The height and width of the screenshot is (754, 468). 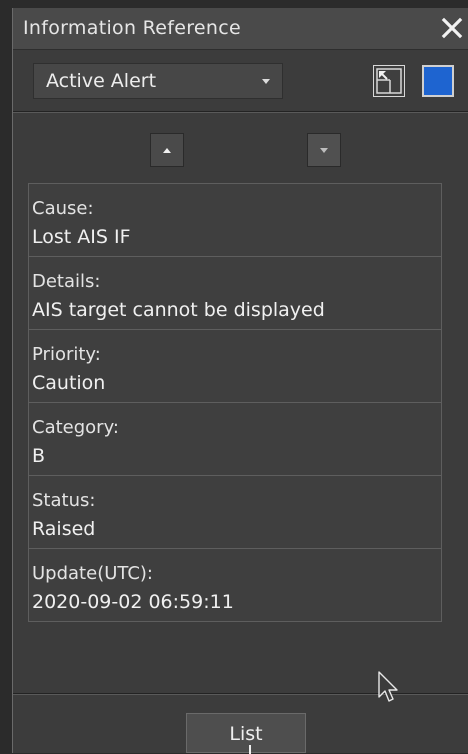 I want to click on detail-row-priority: Priority: Caution, so click(x=235, y=366).